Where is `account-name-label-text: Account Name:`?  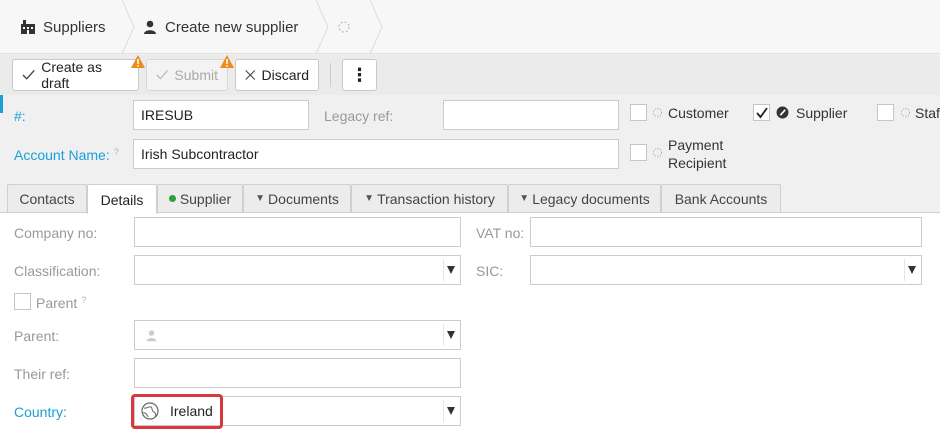
account-name-label-text: Account Name: is located at coordinates (62, 155).